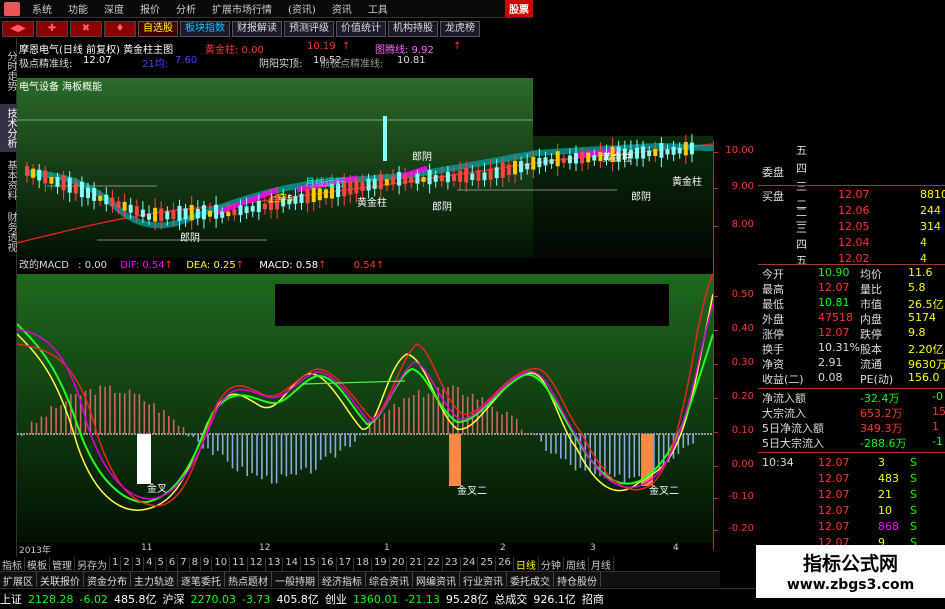  What do you see at coordinates (127, 564) in the screenshot?
I see `period-item: 2` at bounding box center [127, 564].